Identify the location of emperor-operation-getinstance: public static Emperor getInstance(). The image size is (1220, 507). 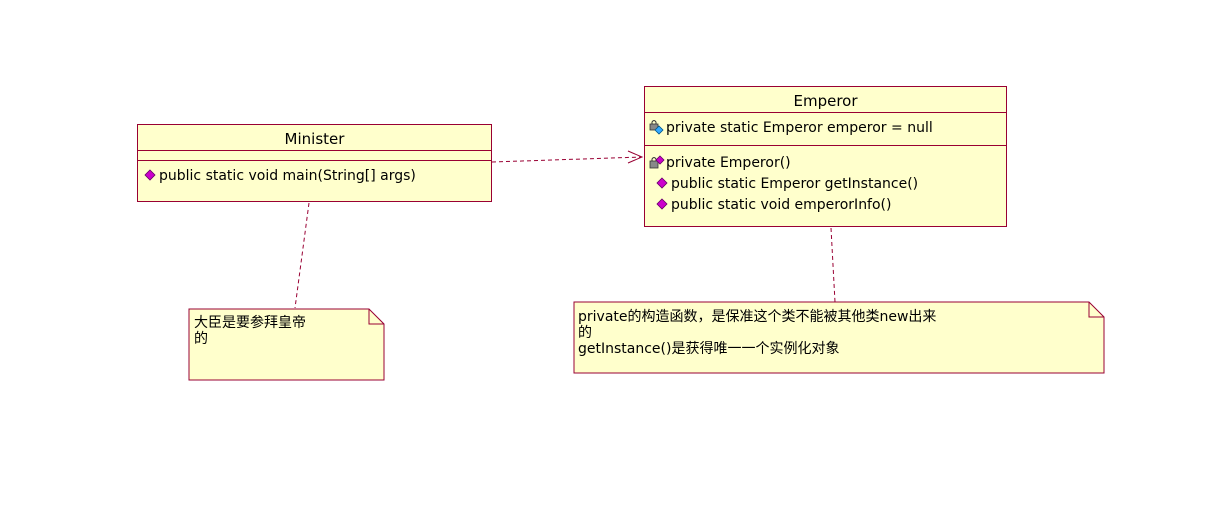
(827, 184).